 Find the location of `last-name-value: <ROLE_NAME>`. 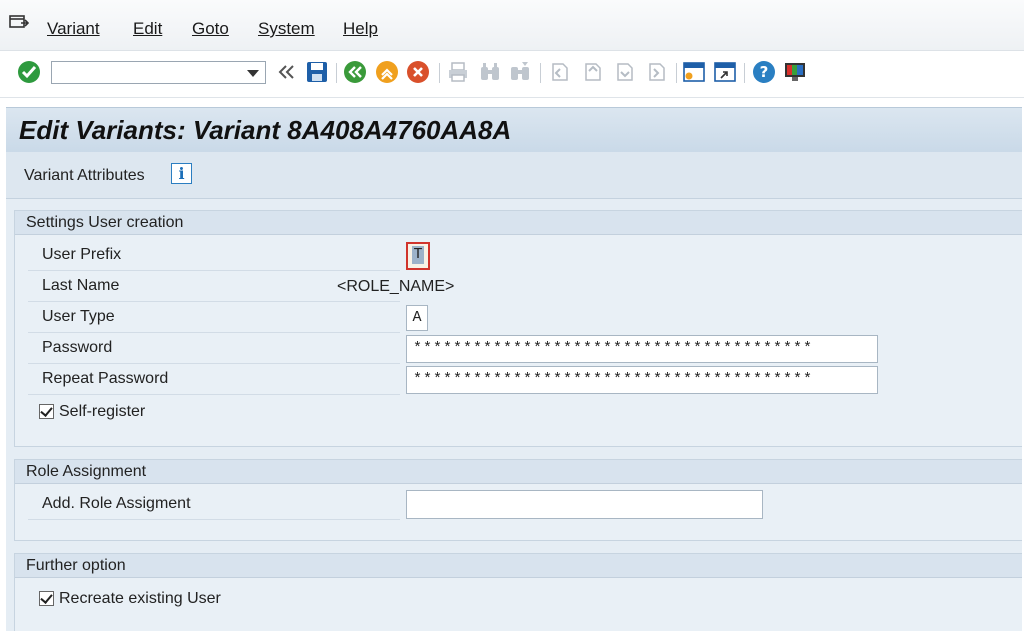

last-name-value: <ROLE_NAME> is located at coordinates (396, 286).